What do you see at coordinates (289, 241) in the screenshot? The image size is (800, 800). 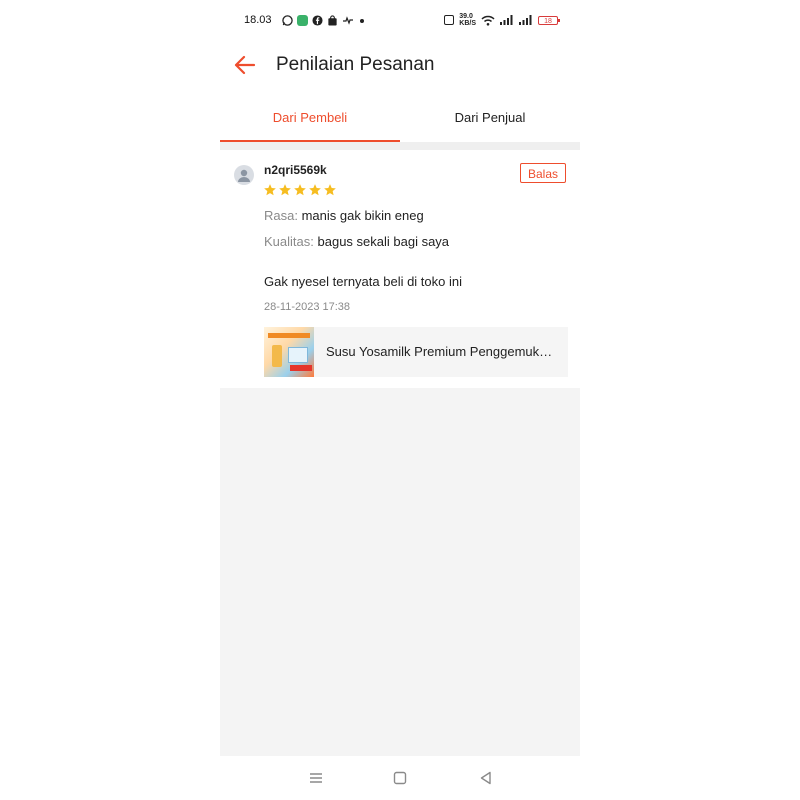 I see `attribute-key: Kualitas:` at bounding box center [289, 241].